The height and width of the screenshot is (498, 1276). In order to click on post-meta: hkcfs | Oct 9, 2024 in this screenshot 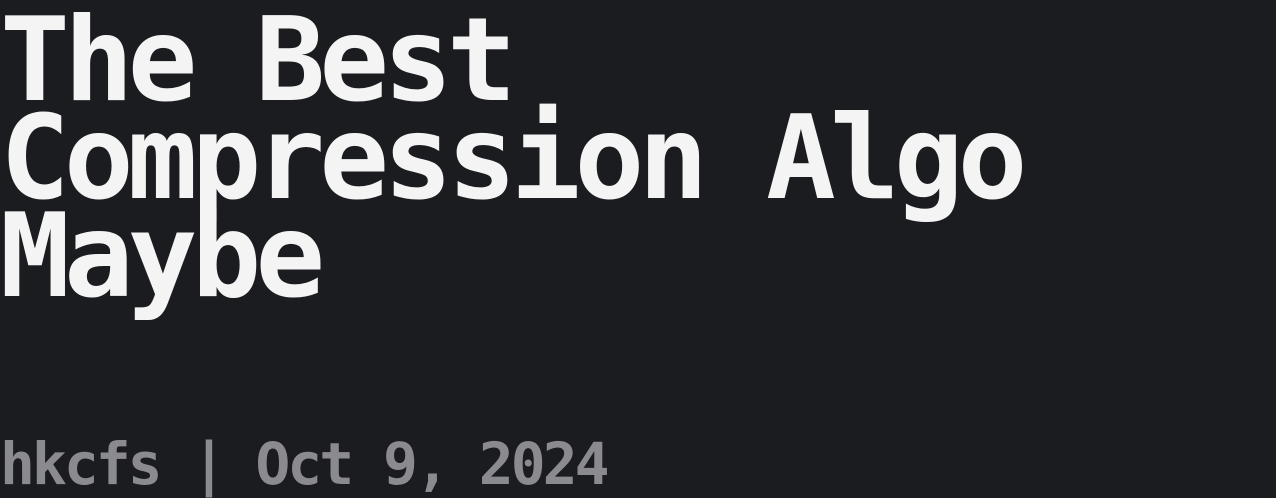, I will do `click(304, 464)`.